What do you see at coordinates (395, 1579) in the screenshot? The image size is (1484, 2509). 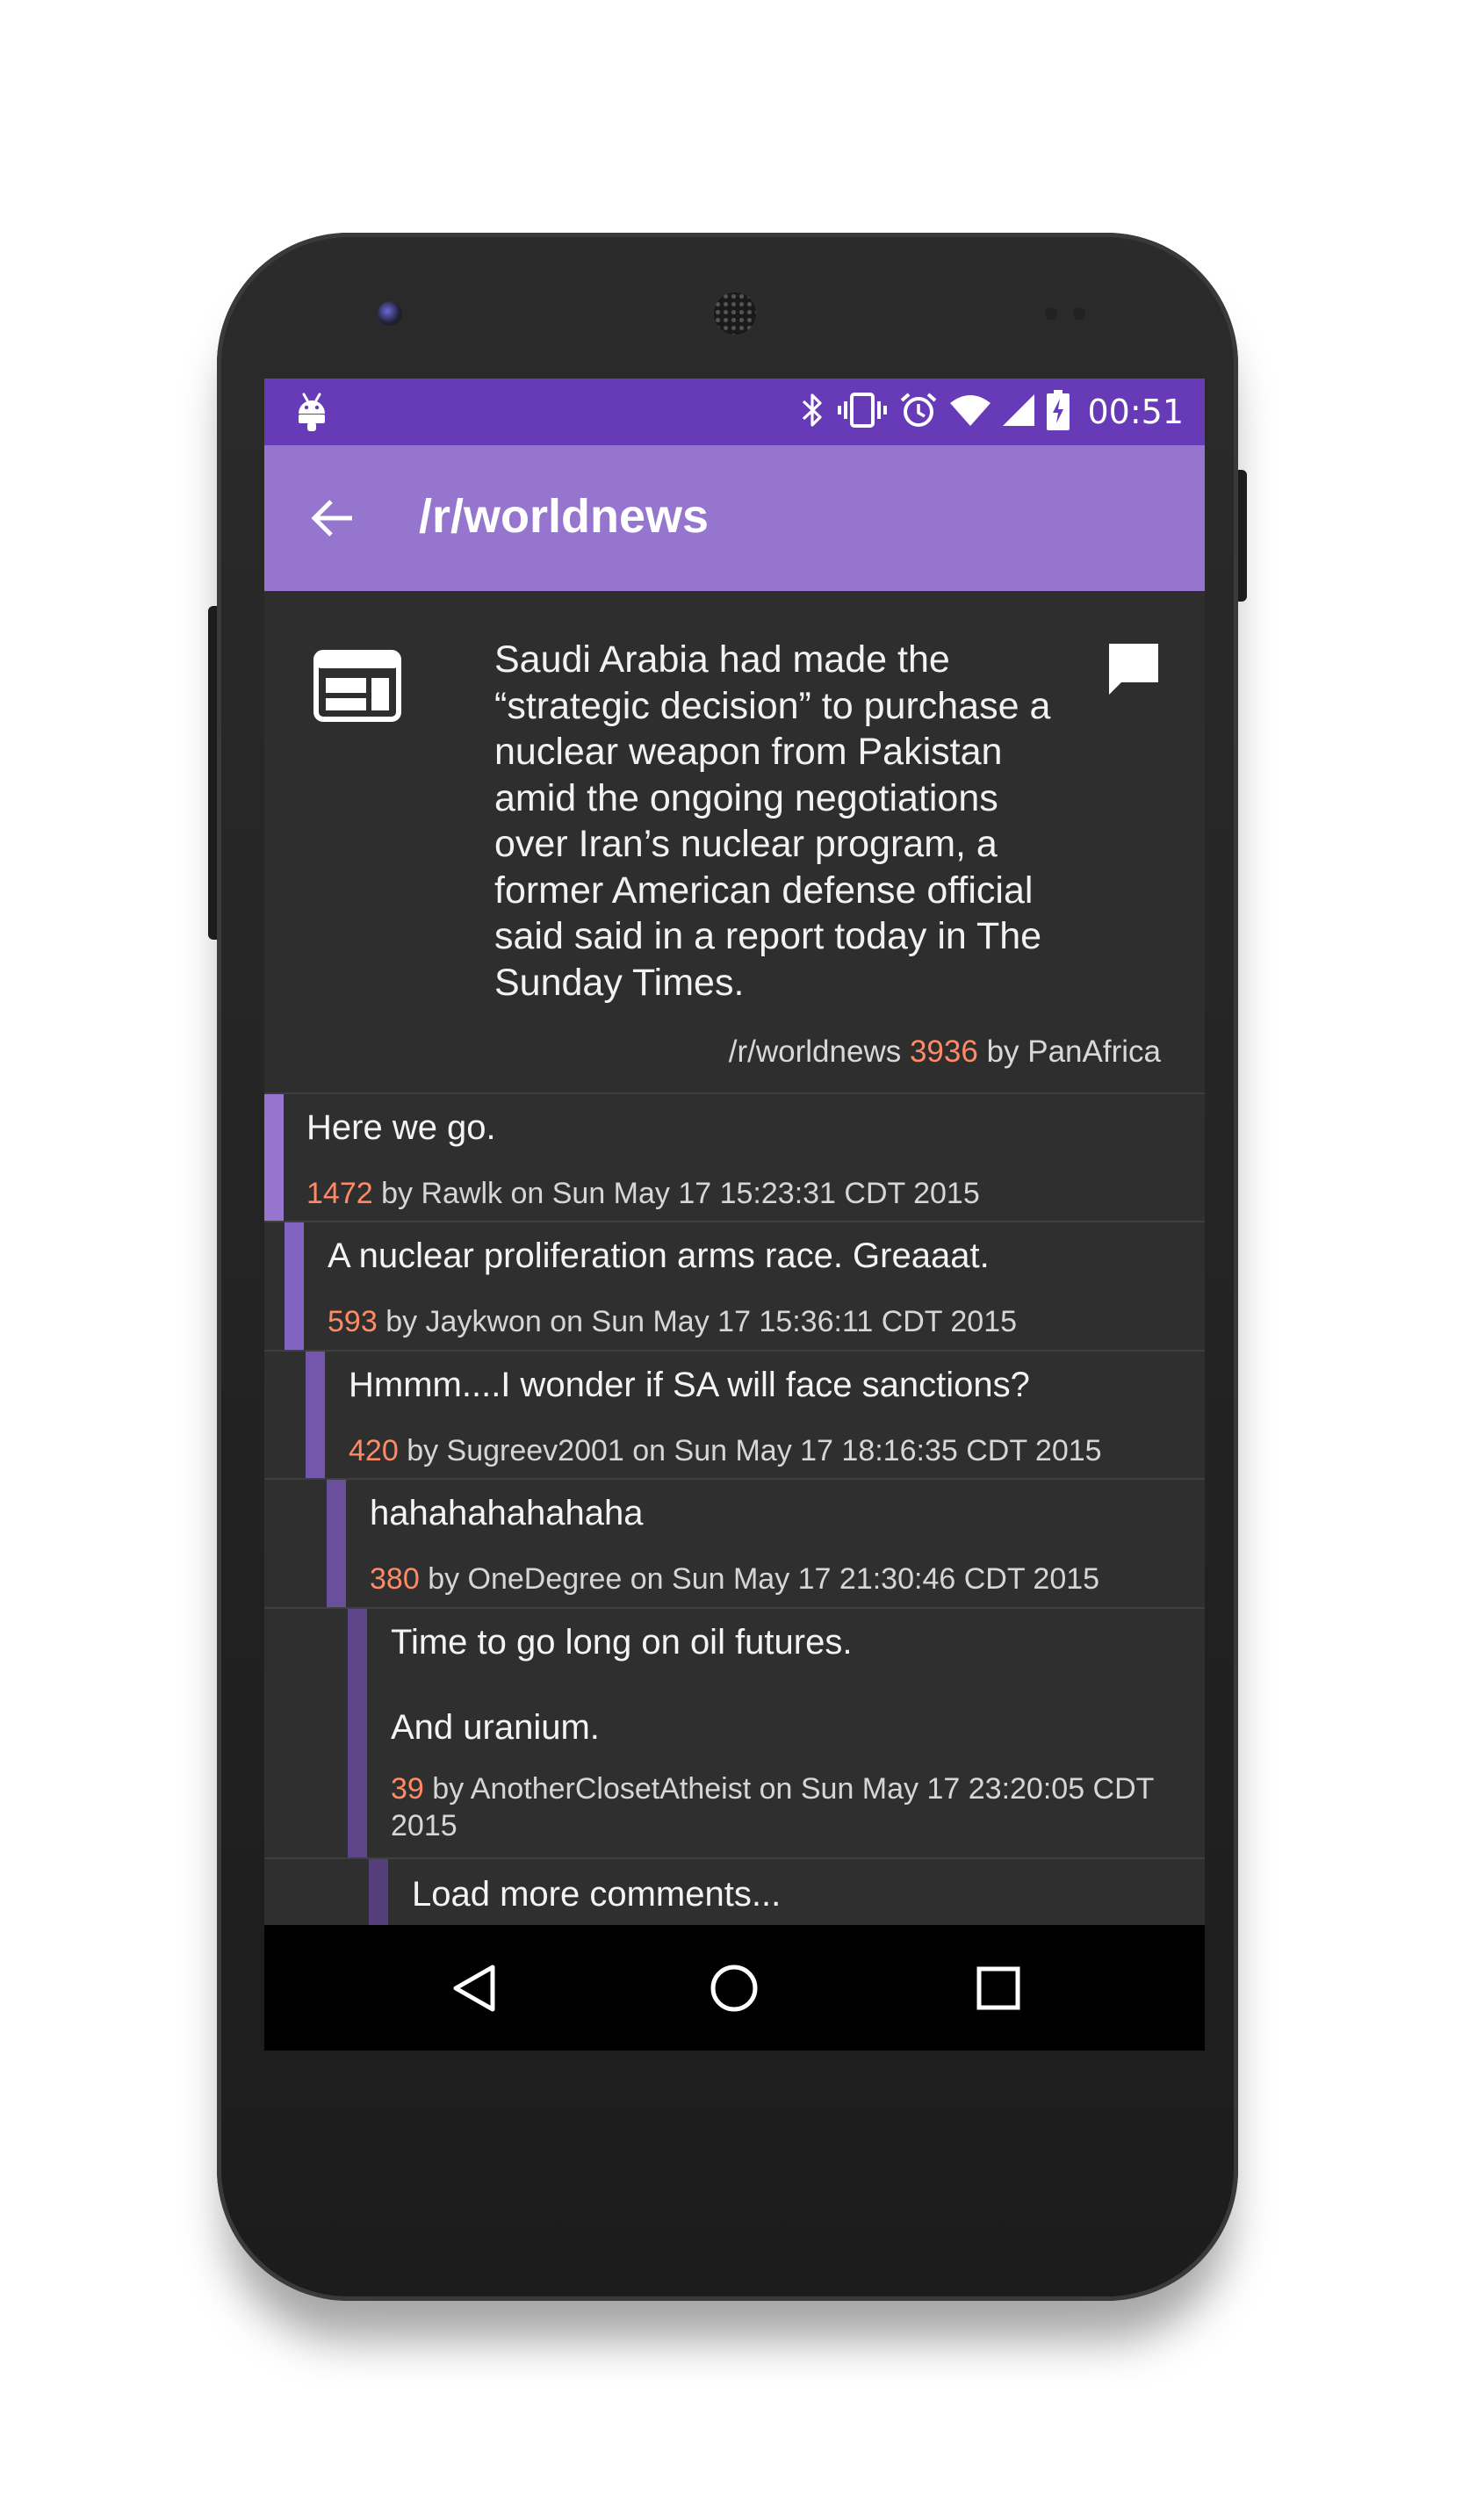 I see `comment-score: 380` at bounding box center [395, 1579].